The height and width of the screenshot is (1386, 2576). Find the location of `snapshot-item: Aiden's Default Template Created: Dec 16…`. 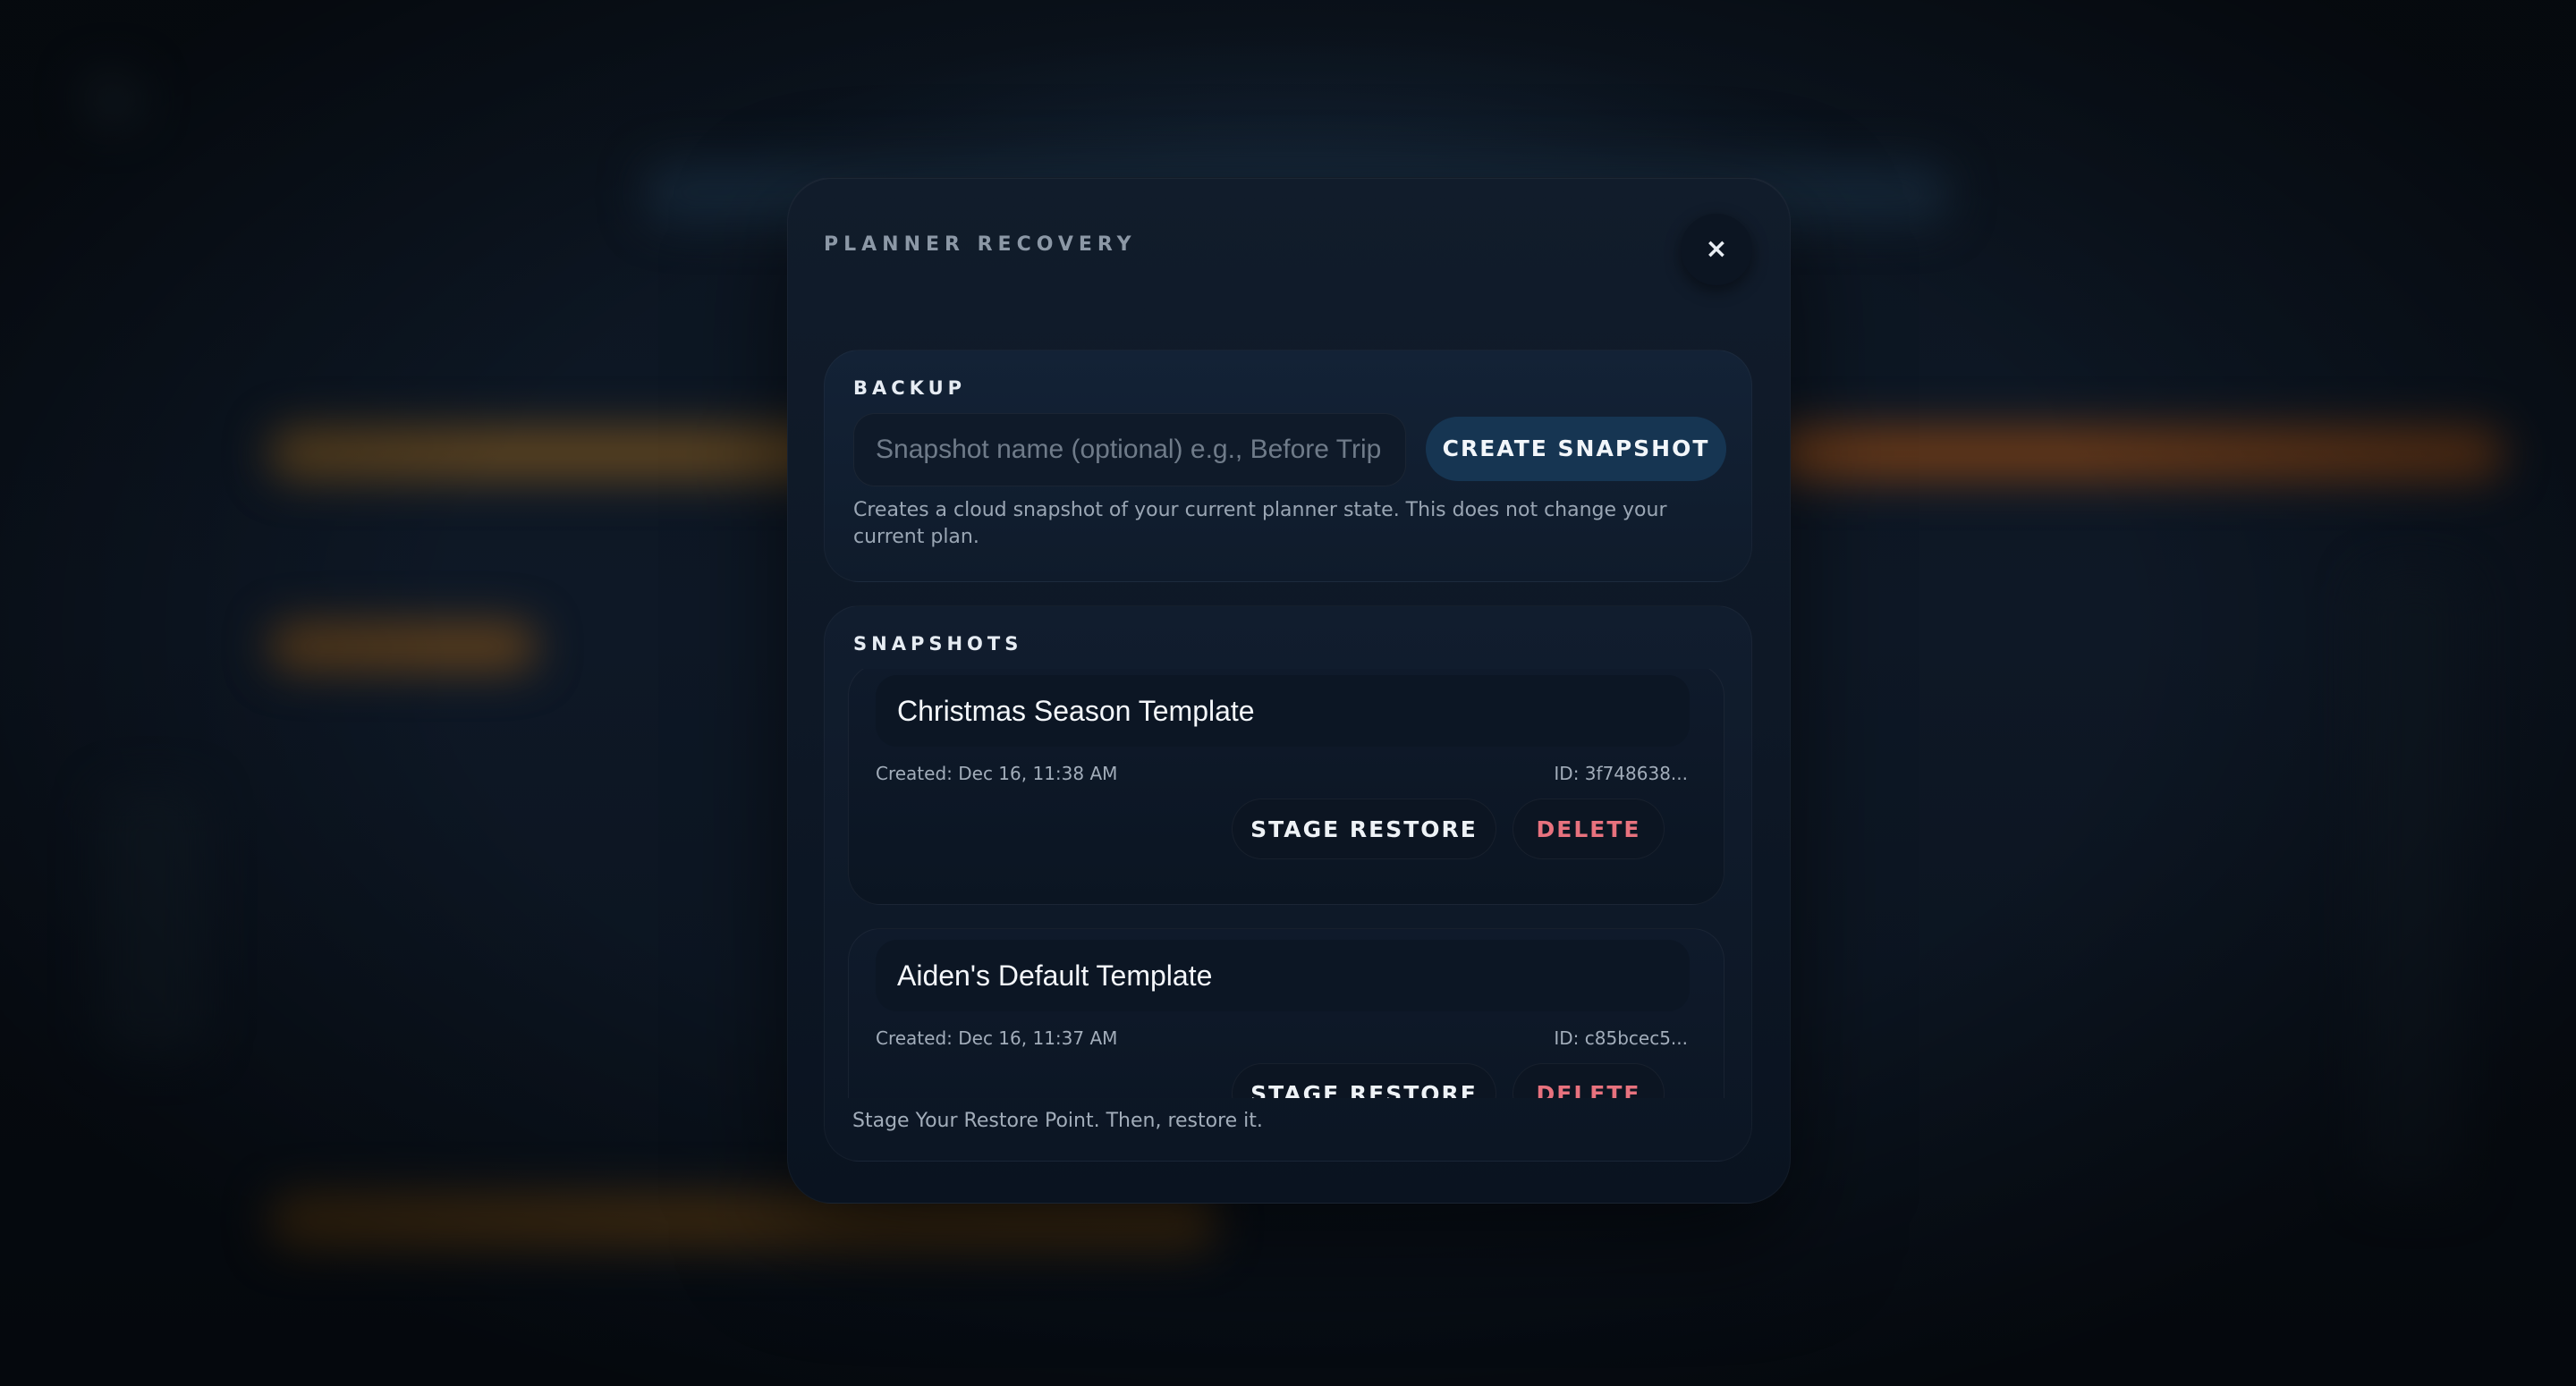

snapshot-item: Aiden's Default Template Created: Dec 16… is located at coordinates (1286, 1013).